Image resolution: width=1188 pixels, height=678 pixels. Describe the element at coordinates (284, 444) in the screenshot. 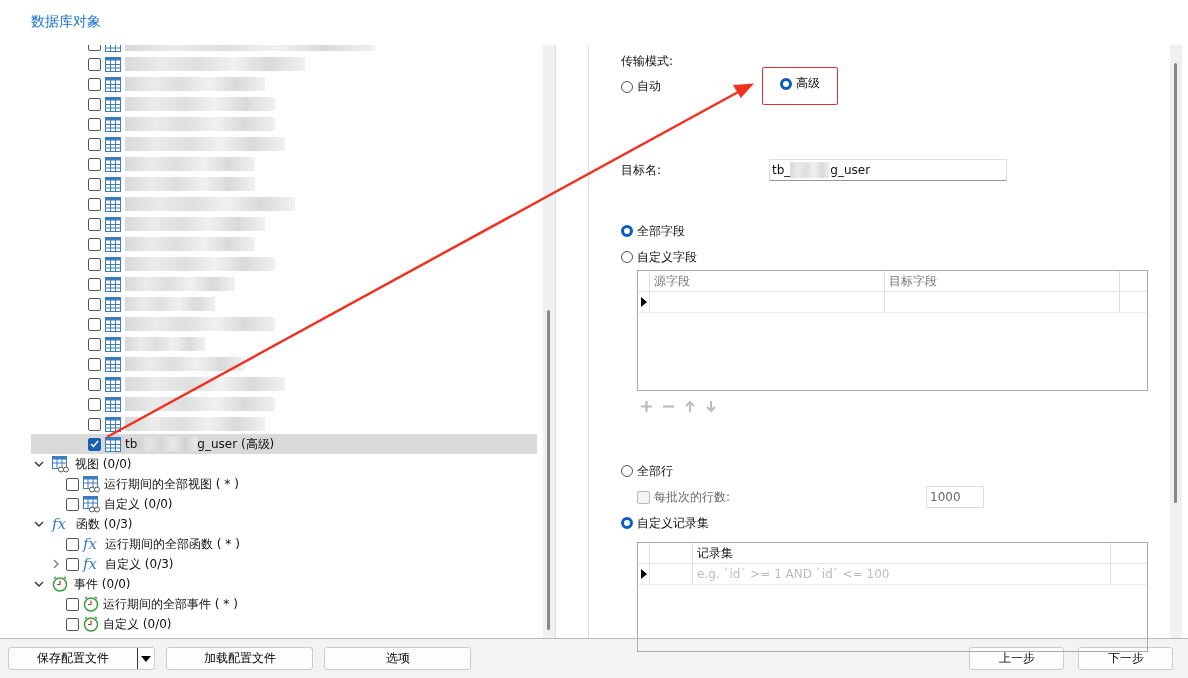

I see `tree-row: tb g_user (高级)` at that location.